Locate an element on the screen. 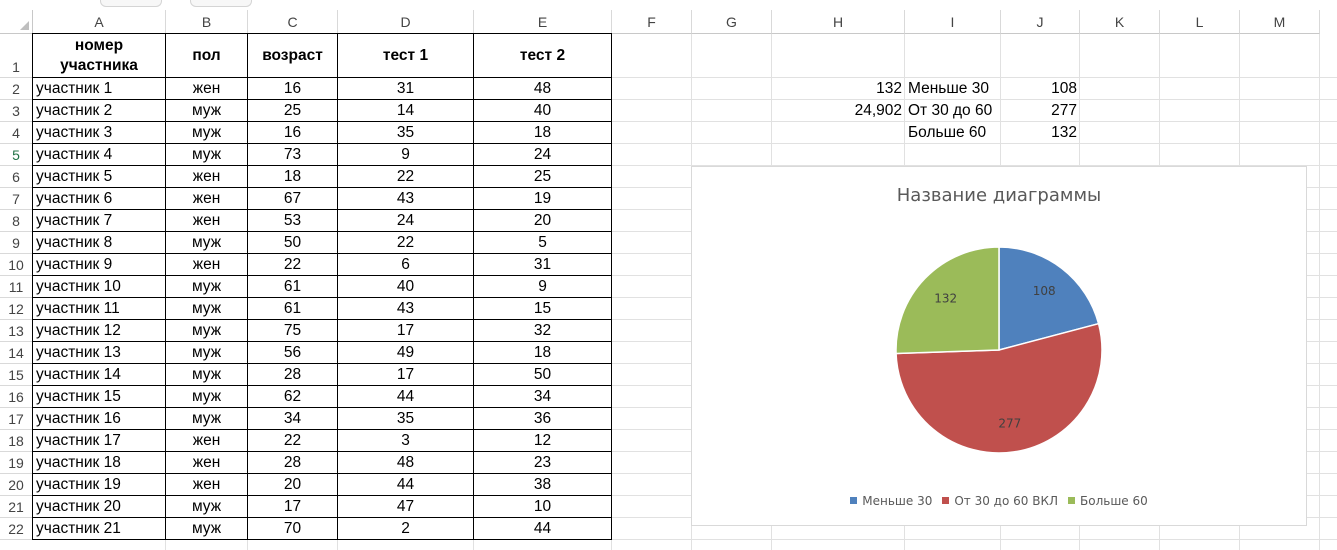 This screenshot has width=1337, height=550. row-header-8: 8 is located at coordinates (16, 221).